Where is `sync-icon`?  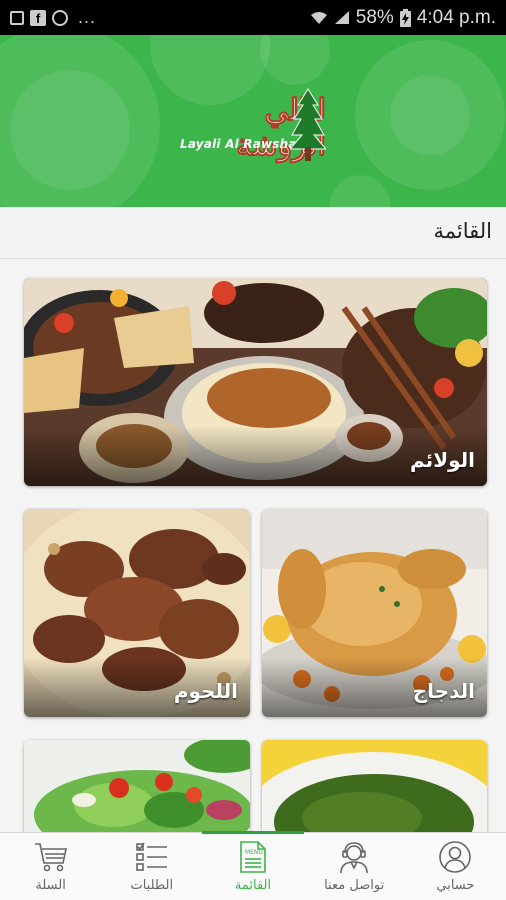
sync-icon is located at coordinates (60, 17).